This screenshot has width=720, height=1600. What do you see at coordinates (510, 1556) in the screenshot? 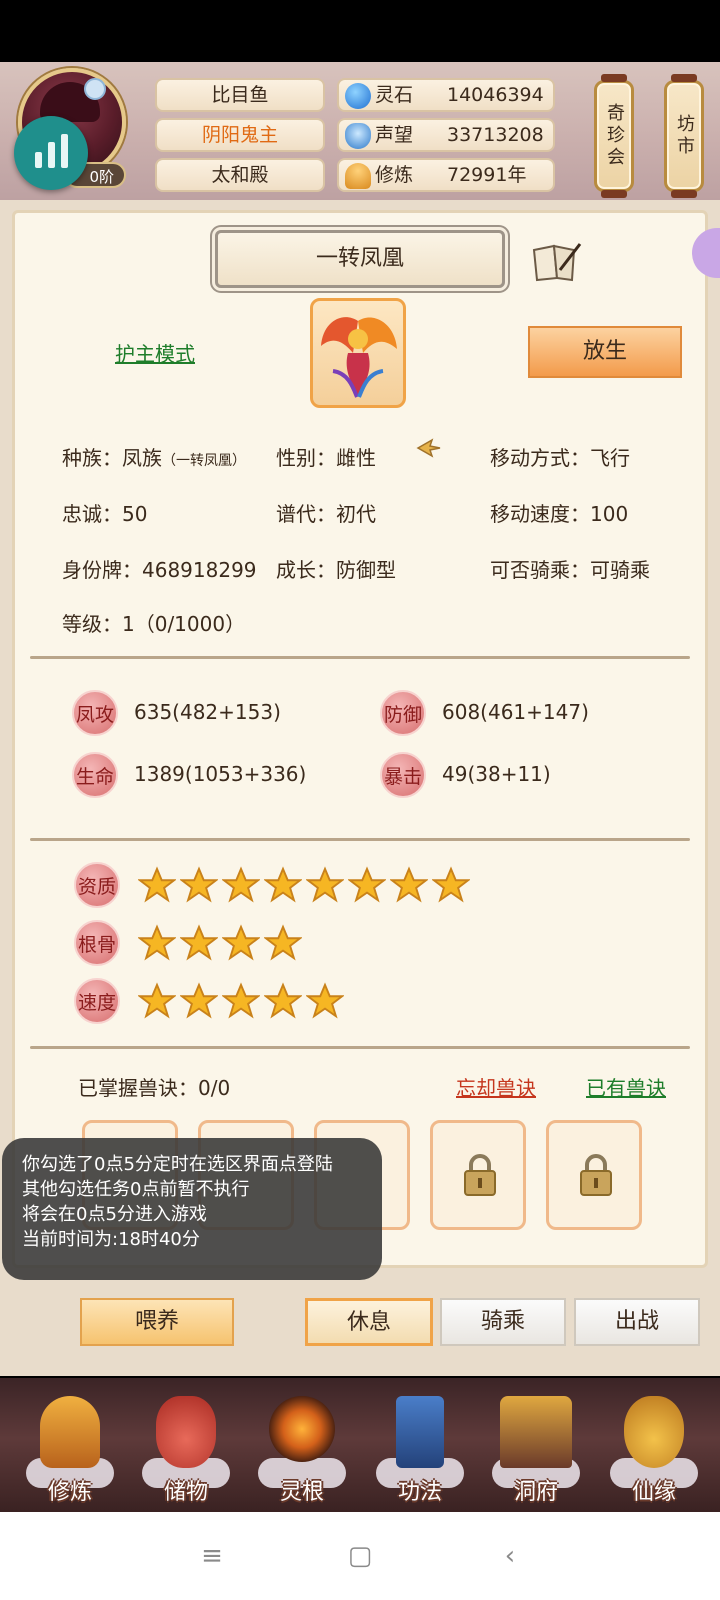
I see `back-icon: ‹` at bounding box center [510, 1556].